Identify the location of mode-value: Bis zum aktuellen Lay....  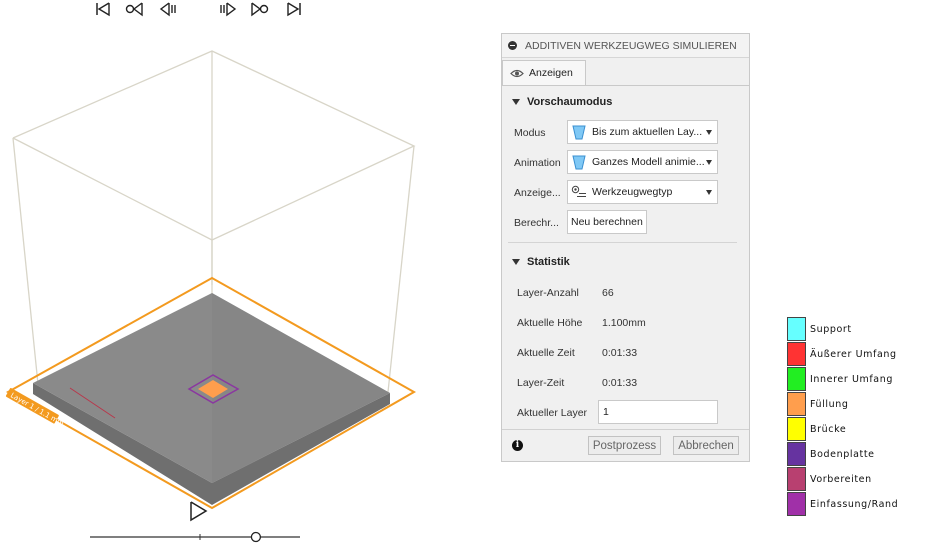
(647, 132).